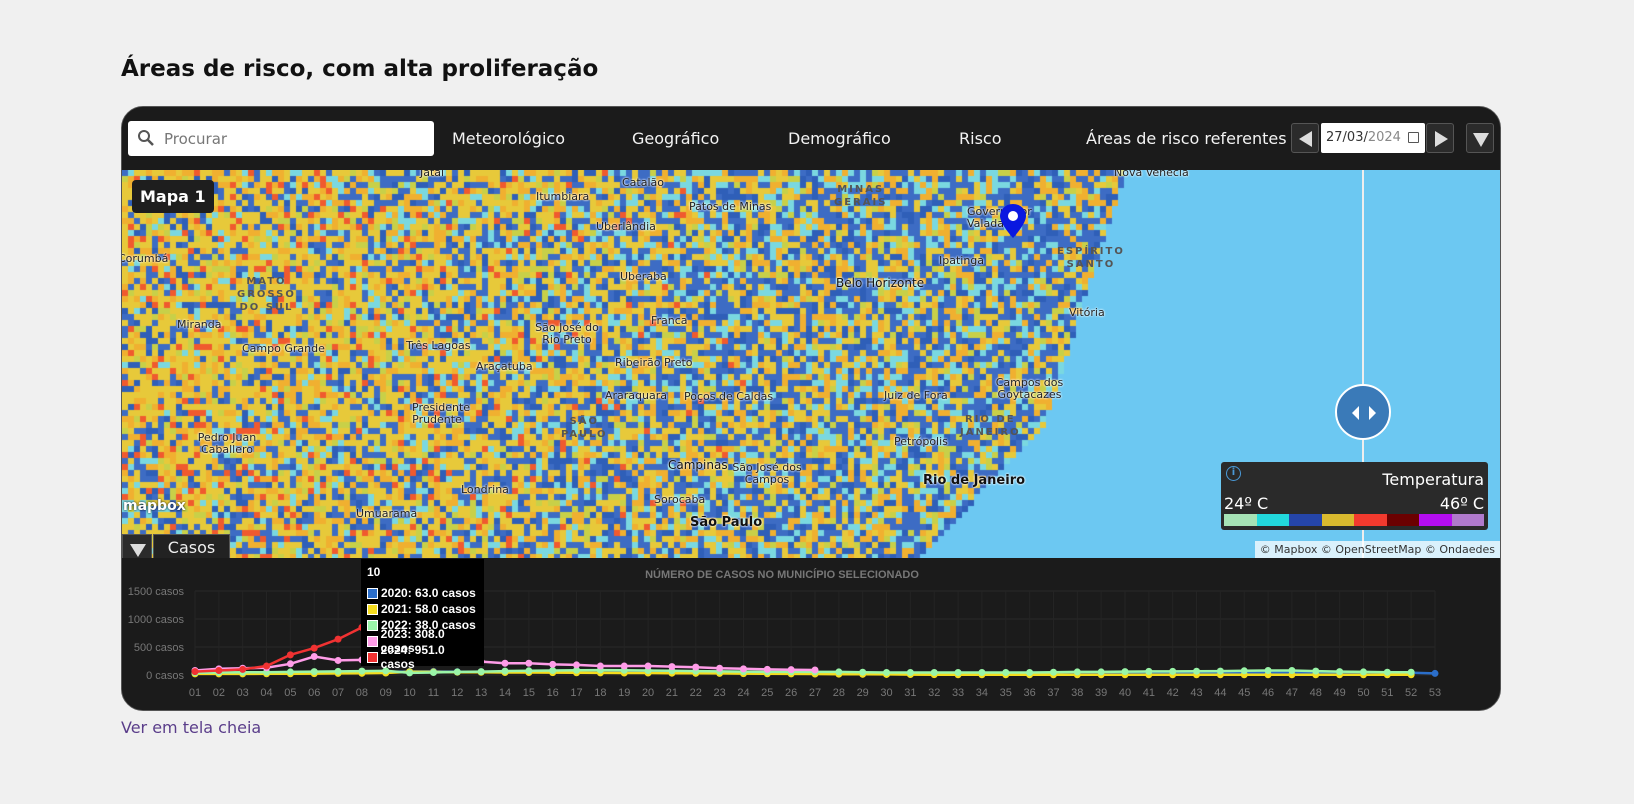  I want to click on y-tick-label: 1500 casos, so click(156, 592).